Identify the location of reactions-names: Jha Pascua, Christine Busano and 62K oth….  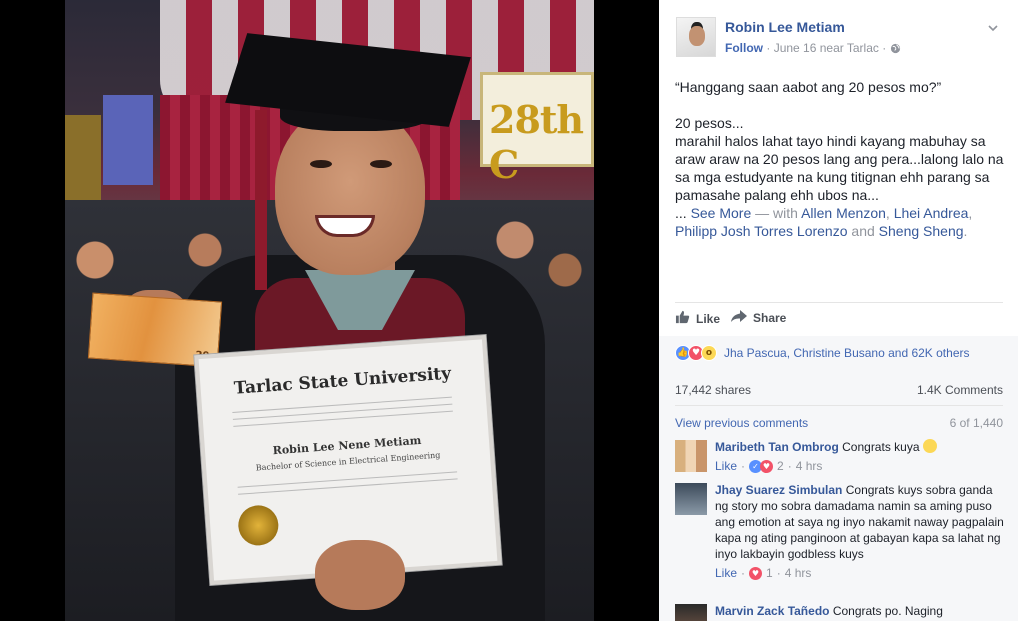
(846, 353).